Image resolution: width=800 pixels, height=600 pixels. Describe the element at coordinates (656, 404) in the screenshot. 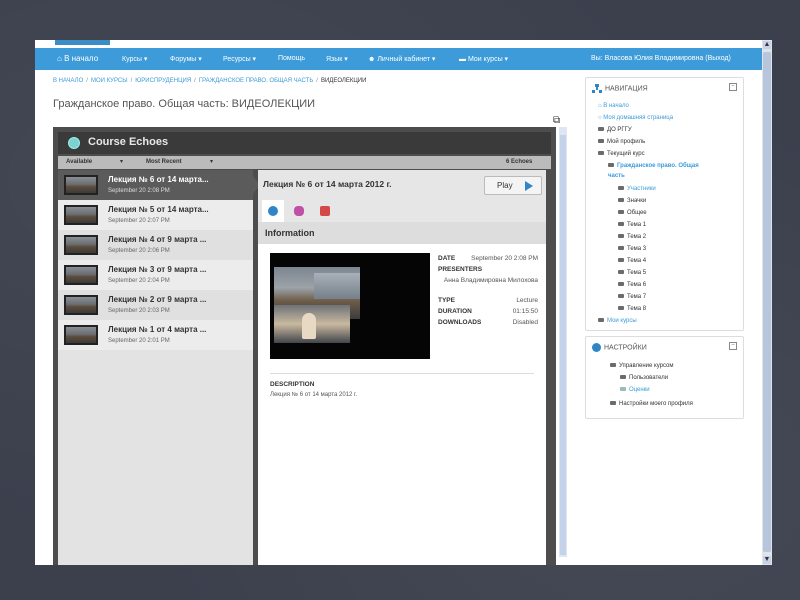

I see `settings-profile-label: Настройки моего профиля` at that location.